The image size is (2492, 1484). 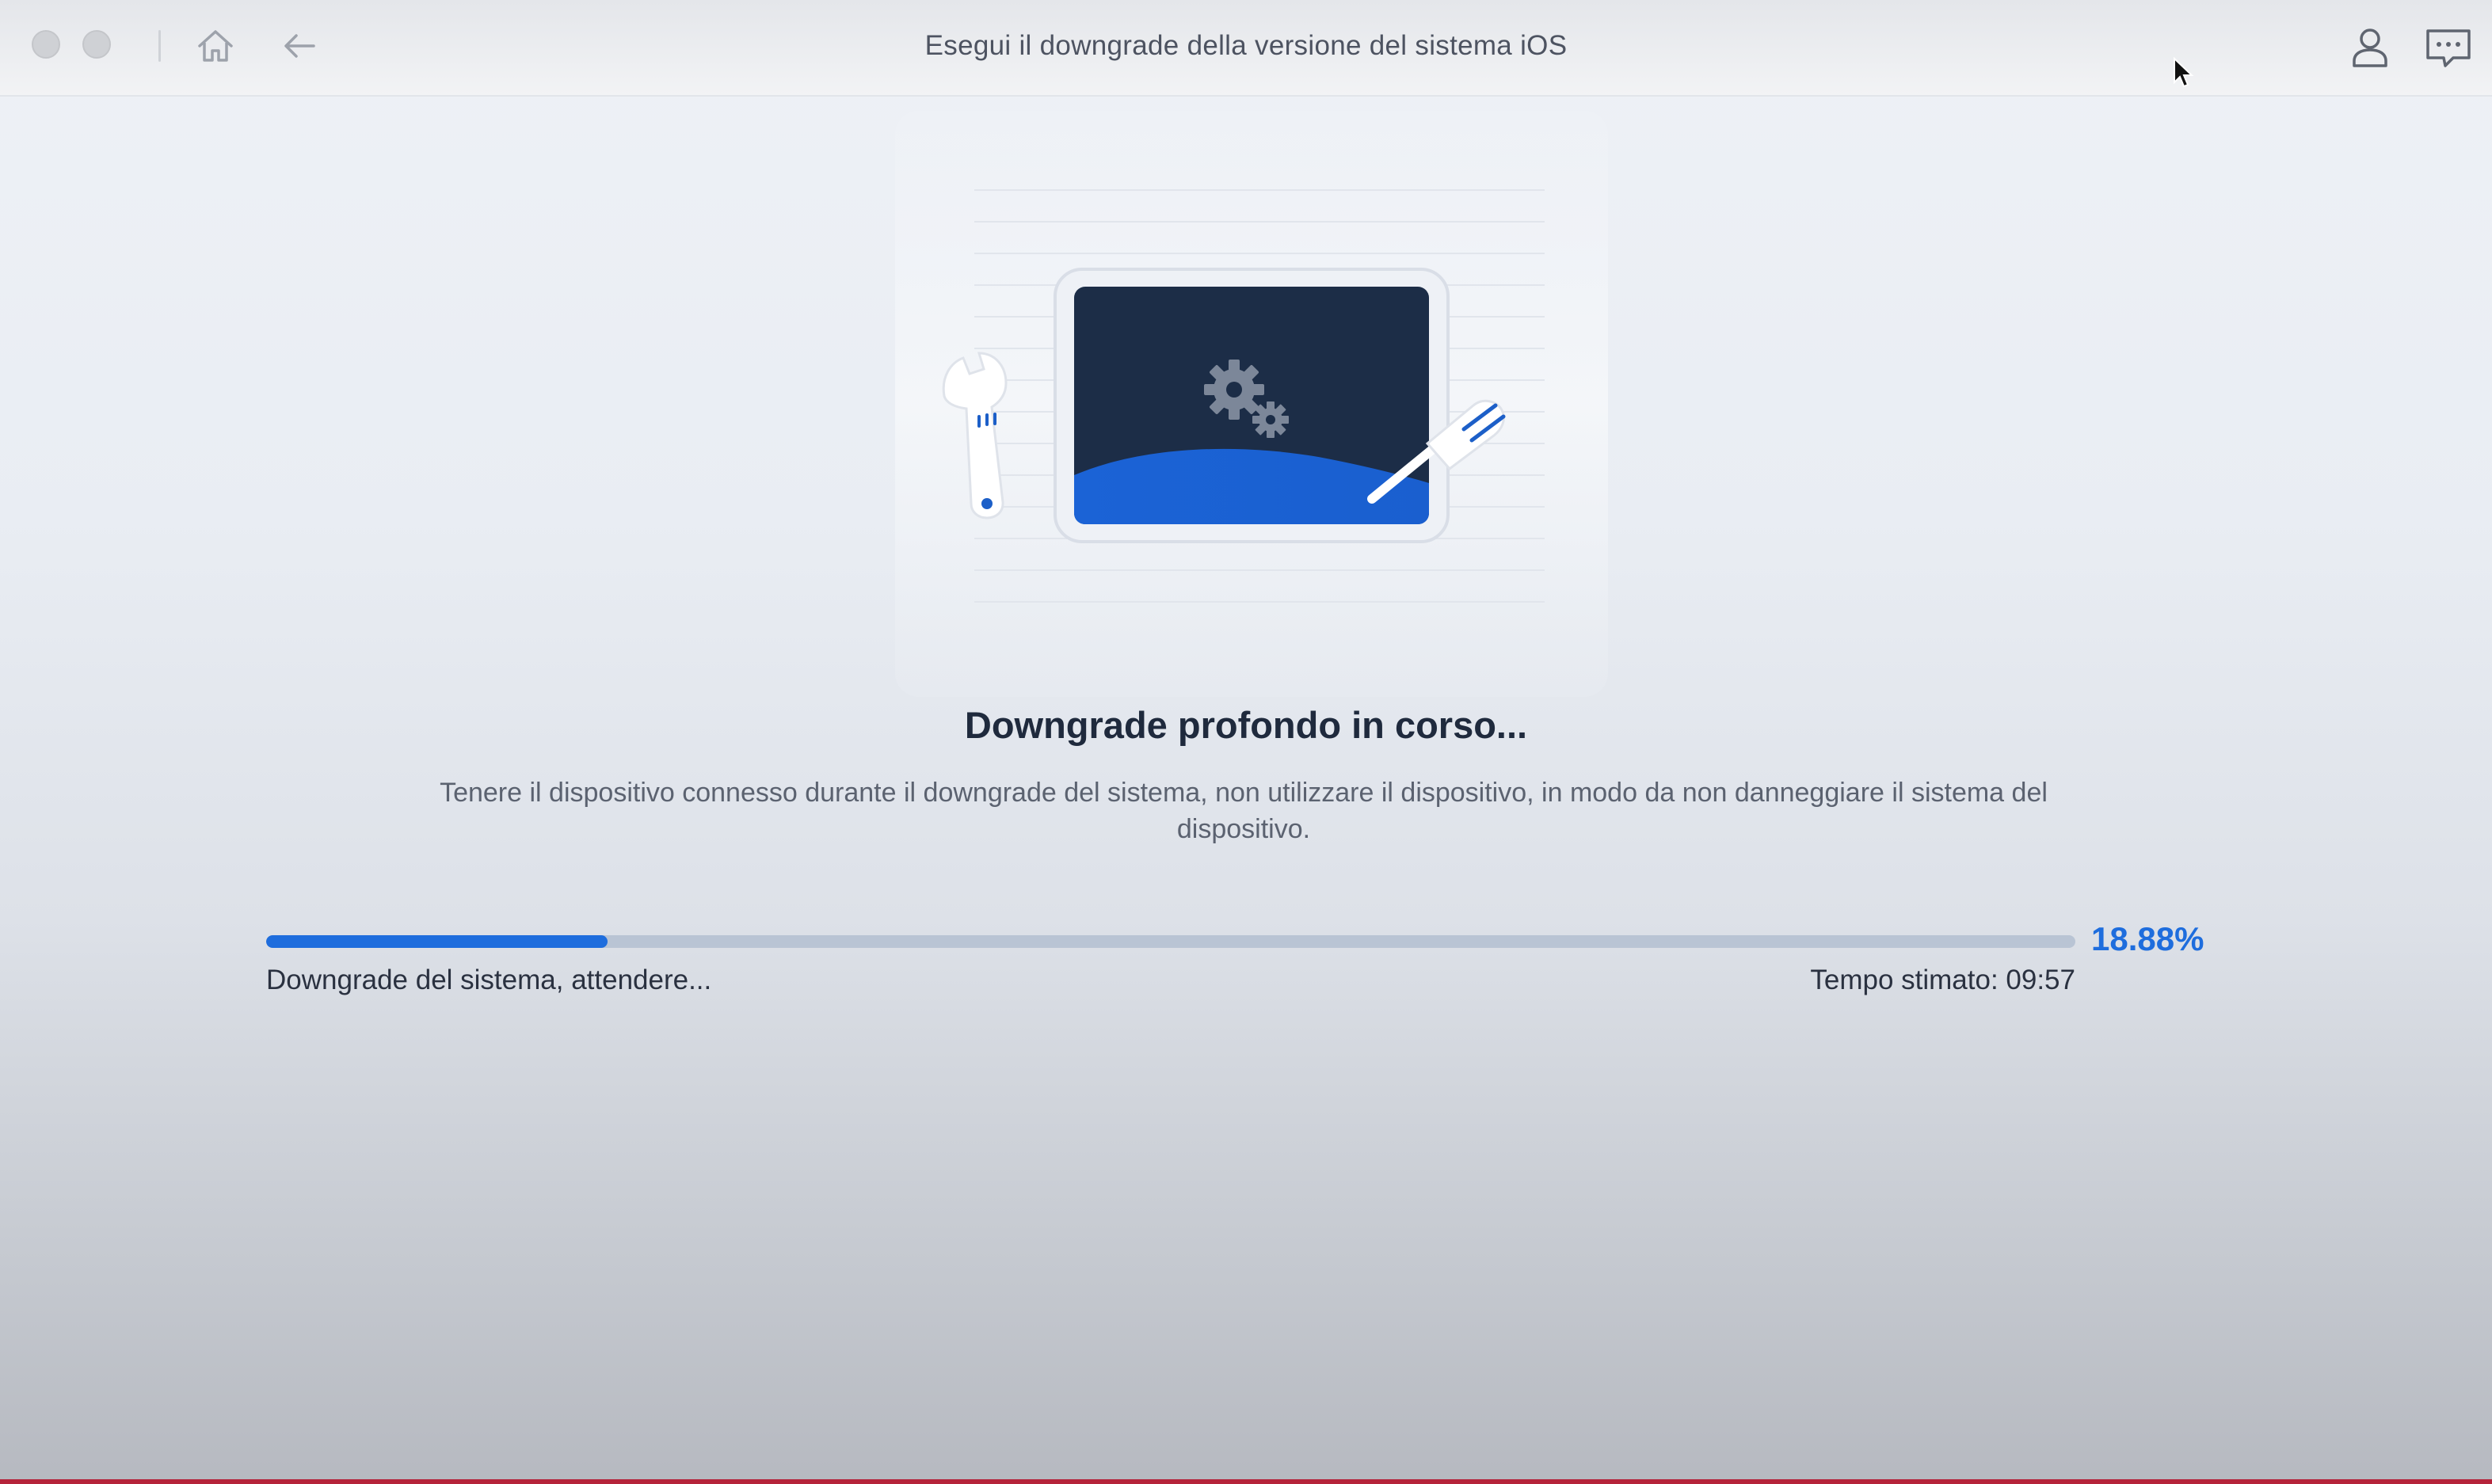 What do you see at coordinates (2040, 980) in the screenshot?
I see `estimated-time-value: 09:57` at bounding box center [2040, 980].